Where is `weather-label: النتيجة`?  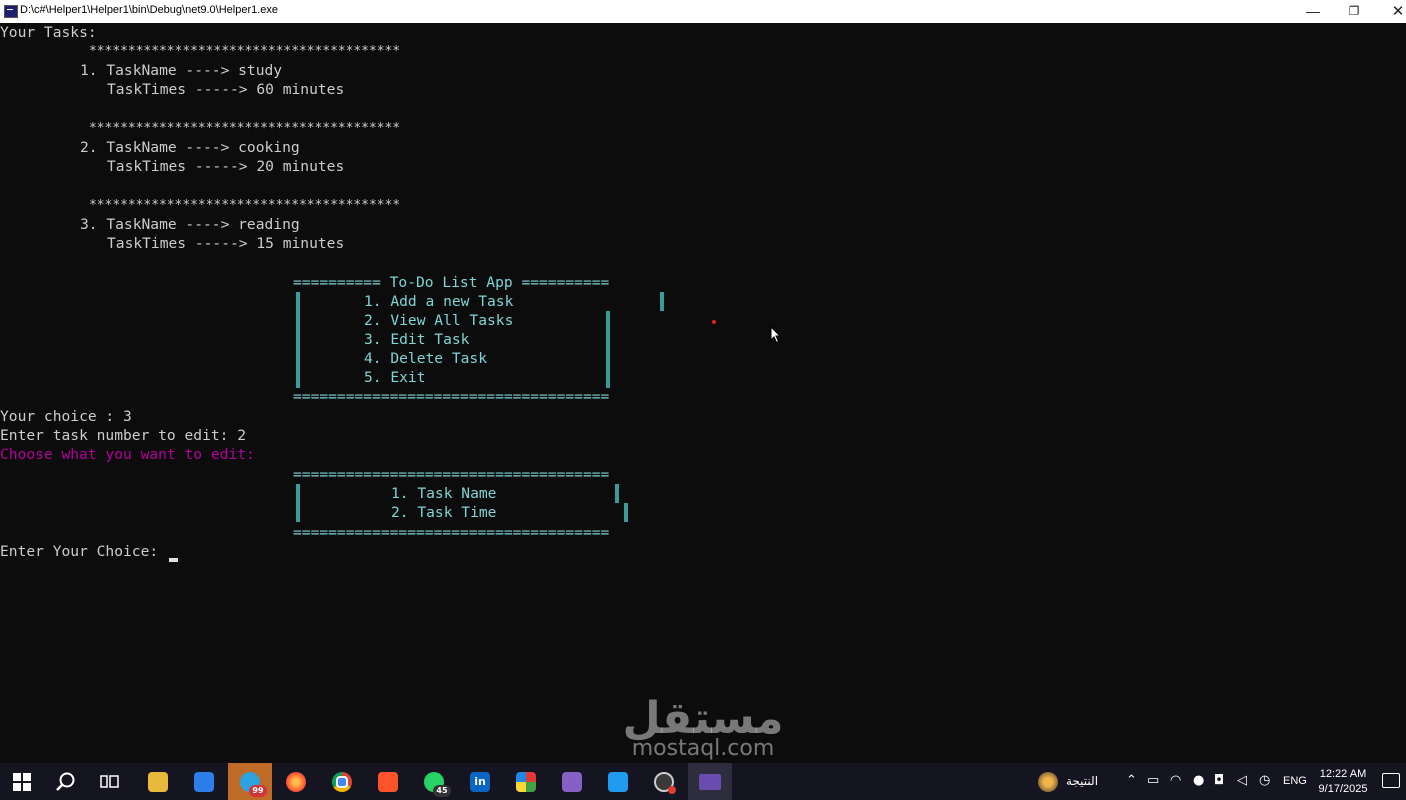
weather-label: النتيجة is located at coordinates (1082, 781).